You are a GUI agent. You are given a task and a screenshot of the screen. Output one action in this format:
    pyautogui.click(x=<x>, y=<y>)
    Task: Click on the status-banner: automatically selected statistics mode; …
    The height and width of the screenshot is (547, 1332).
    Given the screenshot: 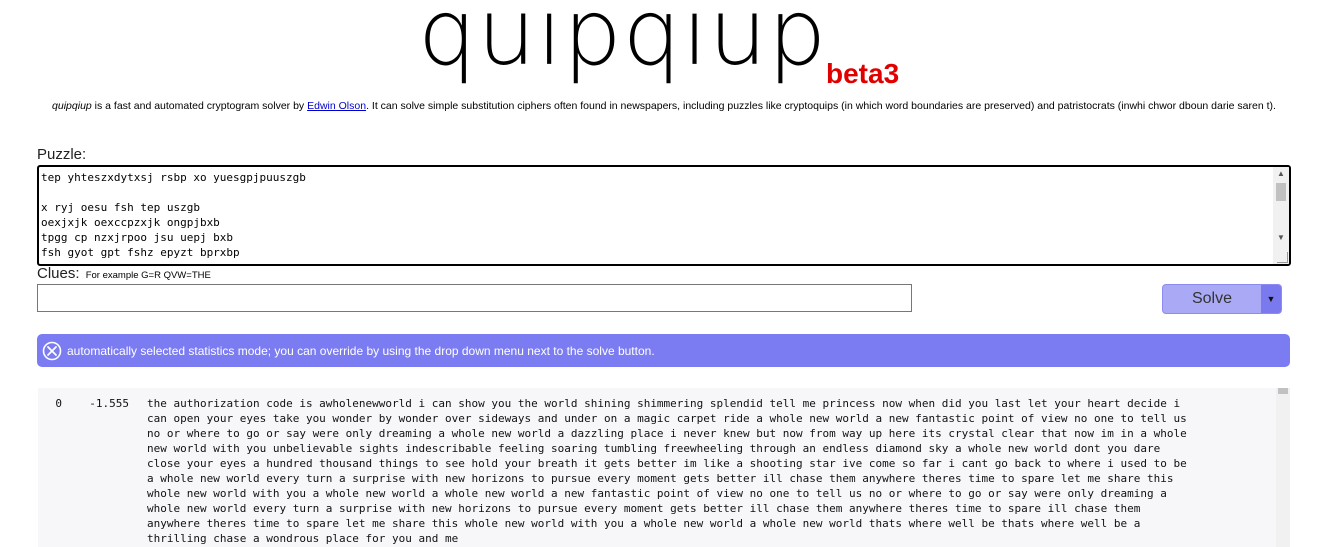 What is the action you would take?
    pyautogui.click(x=663, y=350)
    